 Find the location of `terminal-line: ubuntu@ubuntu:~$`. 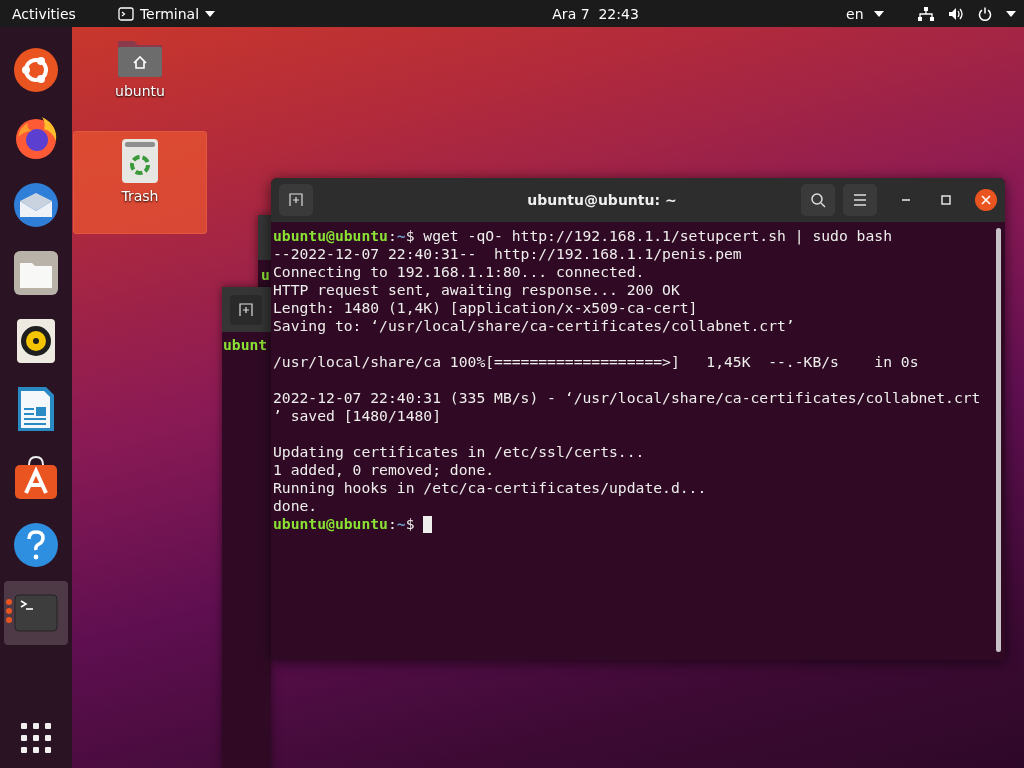

terminal-line: ubuntu@ubuntu:~$ is located at coordinates (344, 524).